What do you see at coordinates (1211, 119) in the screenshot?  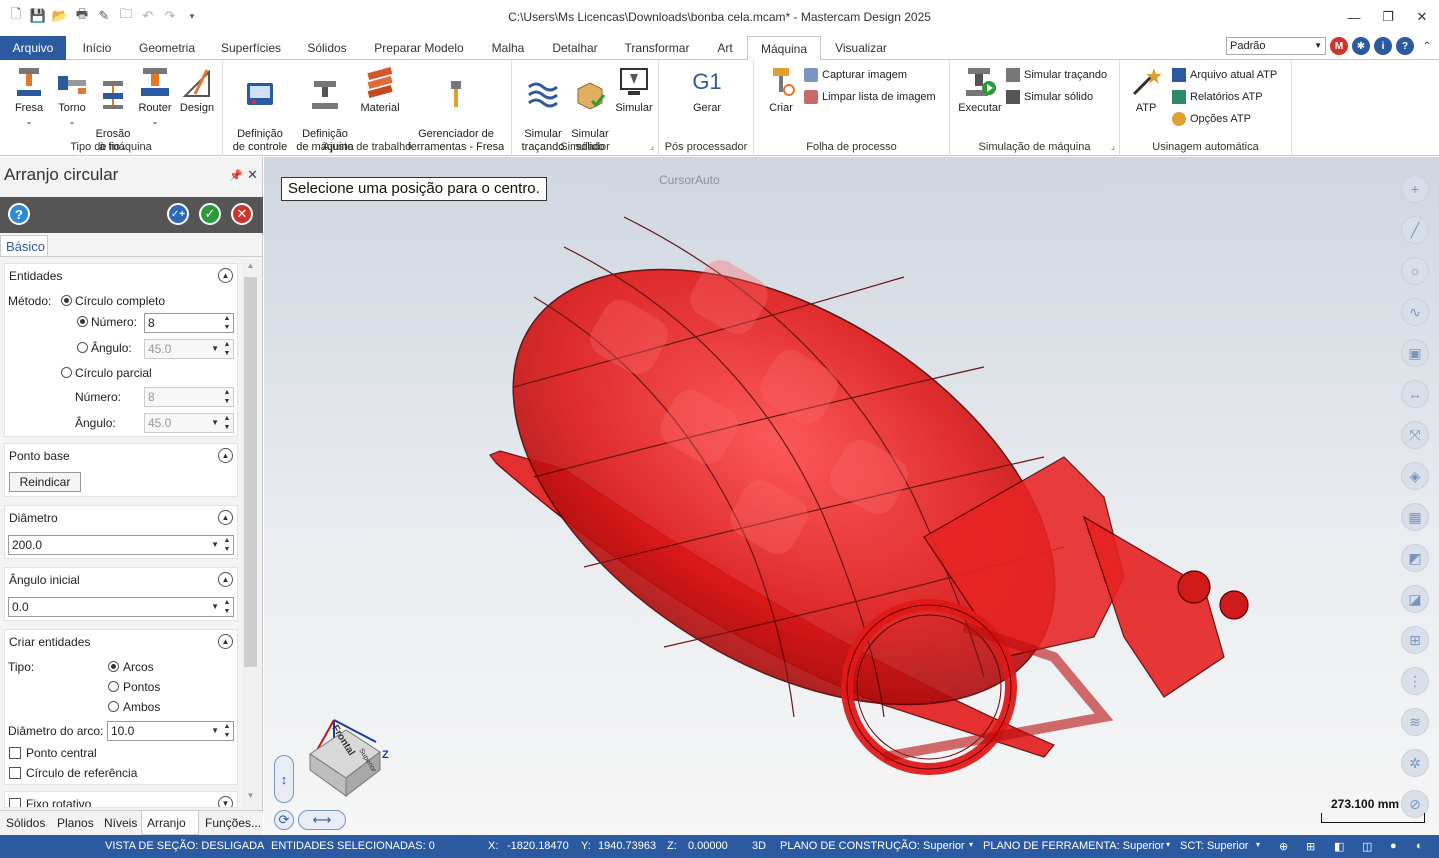 I see `opcoes-atp-button: Opções ATP` at bounding box center [1211, 119].